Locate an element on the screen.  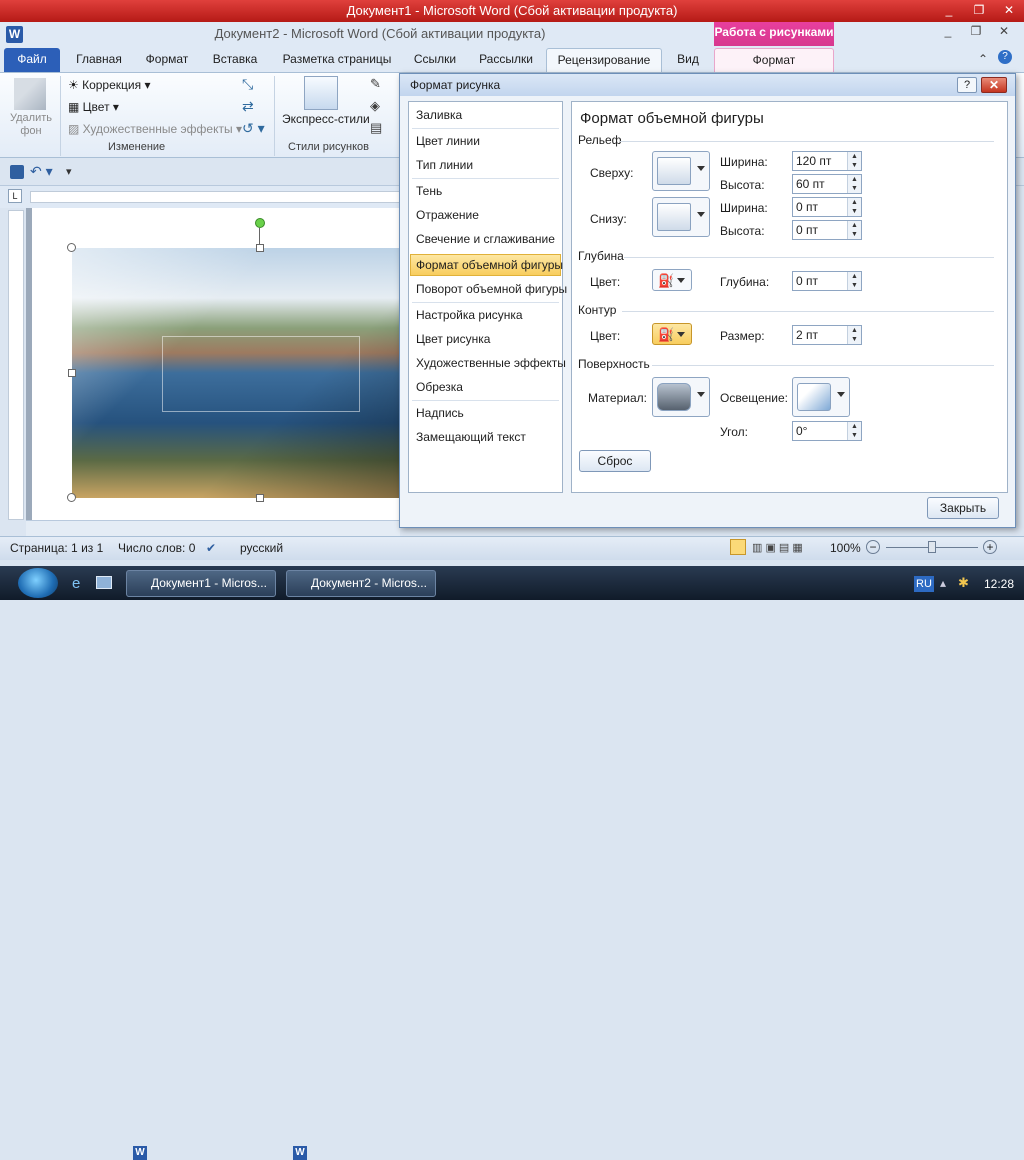
nav-item-reflection: Отражение is located at coordinates (447, 215).